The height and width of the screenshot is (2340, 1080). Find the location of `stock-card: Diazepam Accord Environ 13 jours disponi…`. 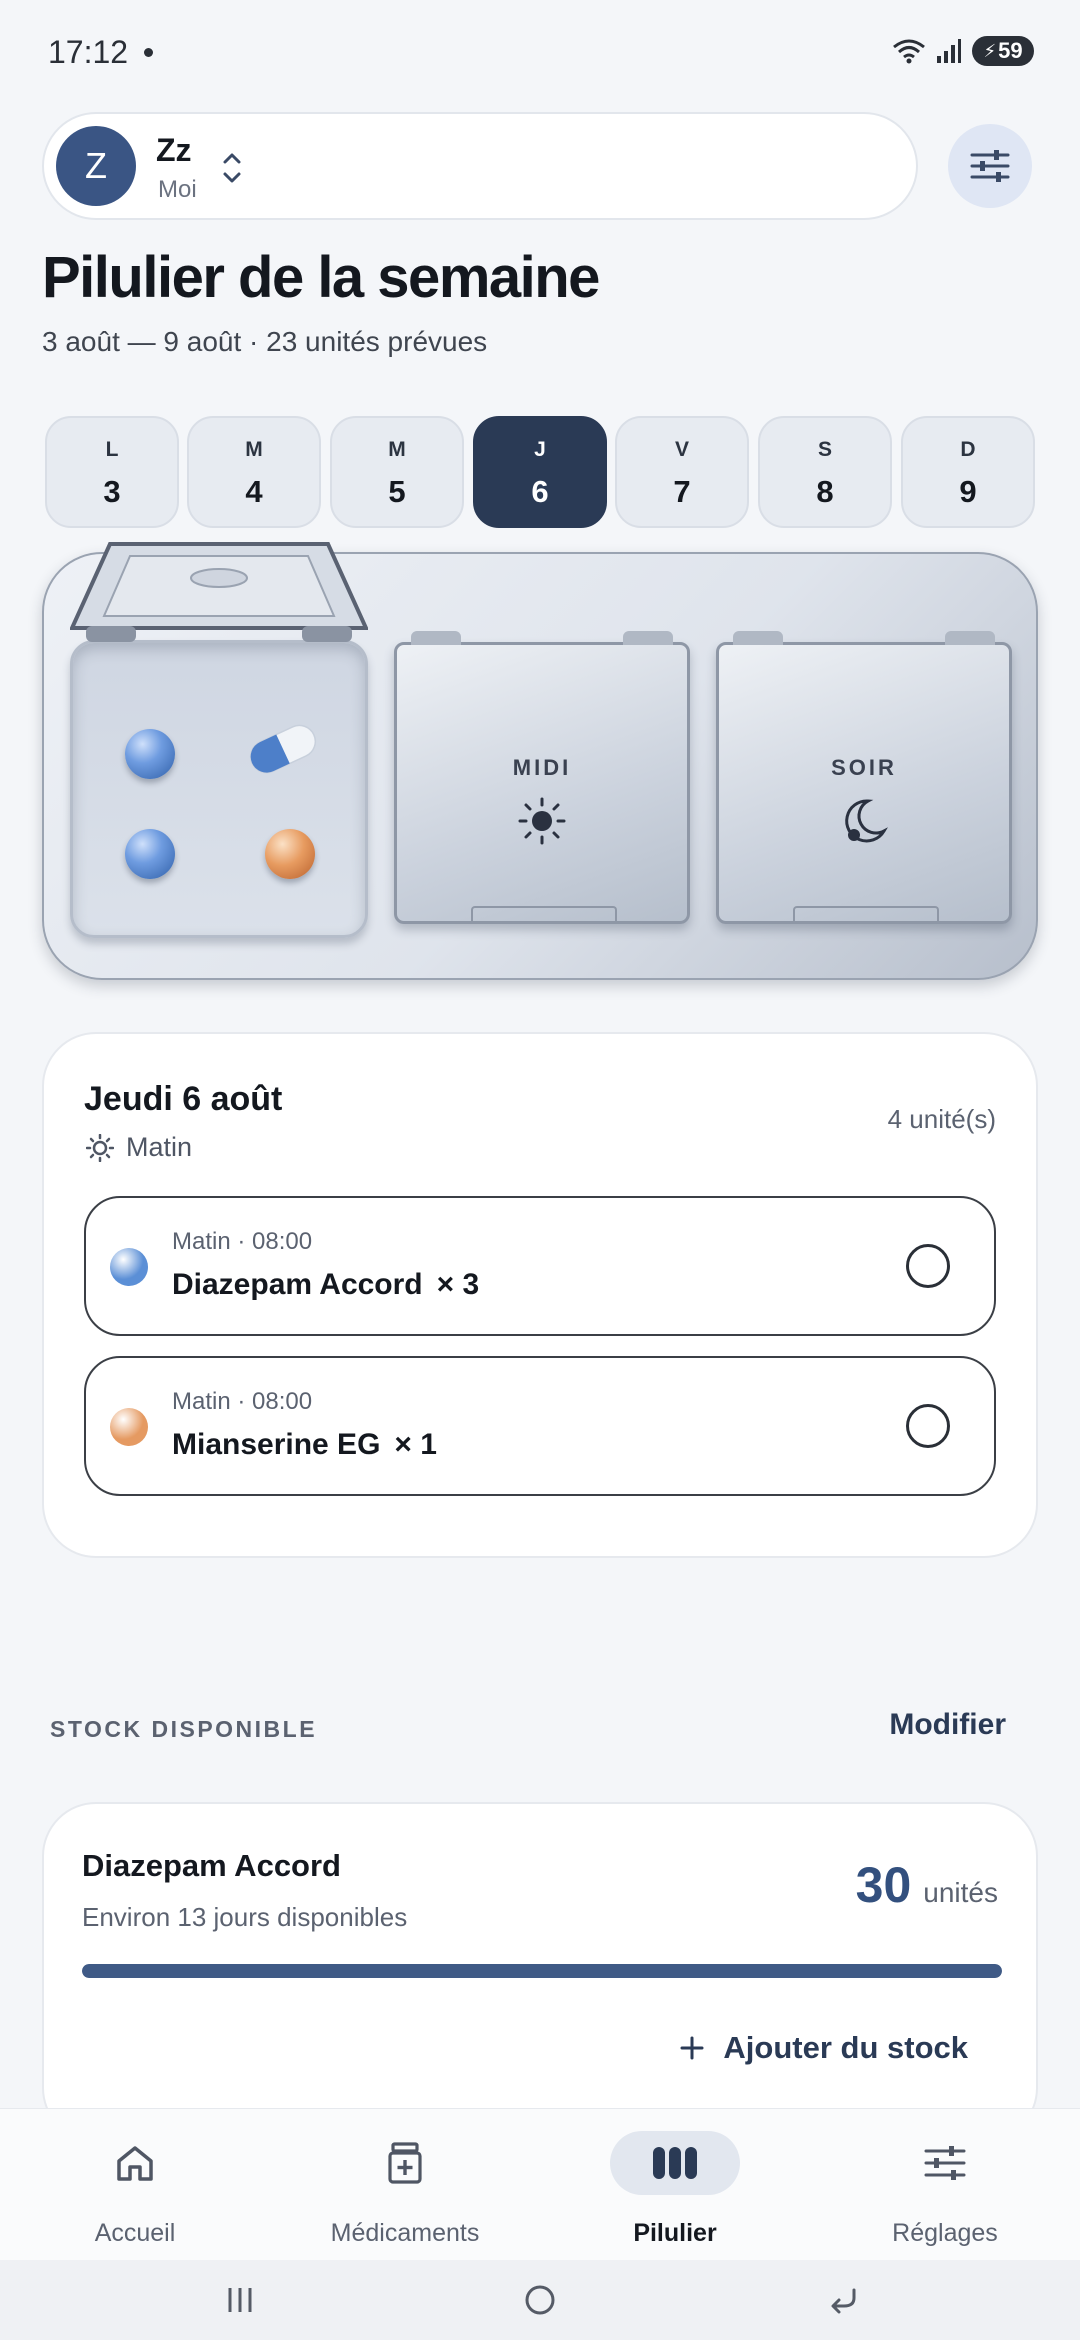

stock-card: Diazepam Accord Environ 13 jours disponi… is located at coordinates (540, 1972).